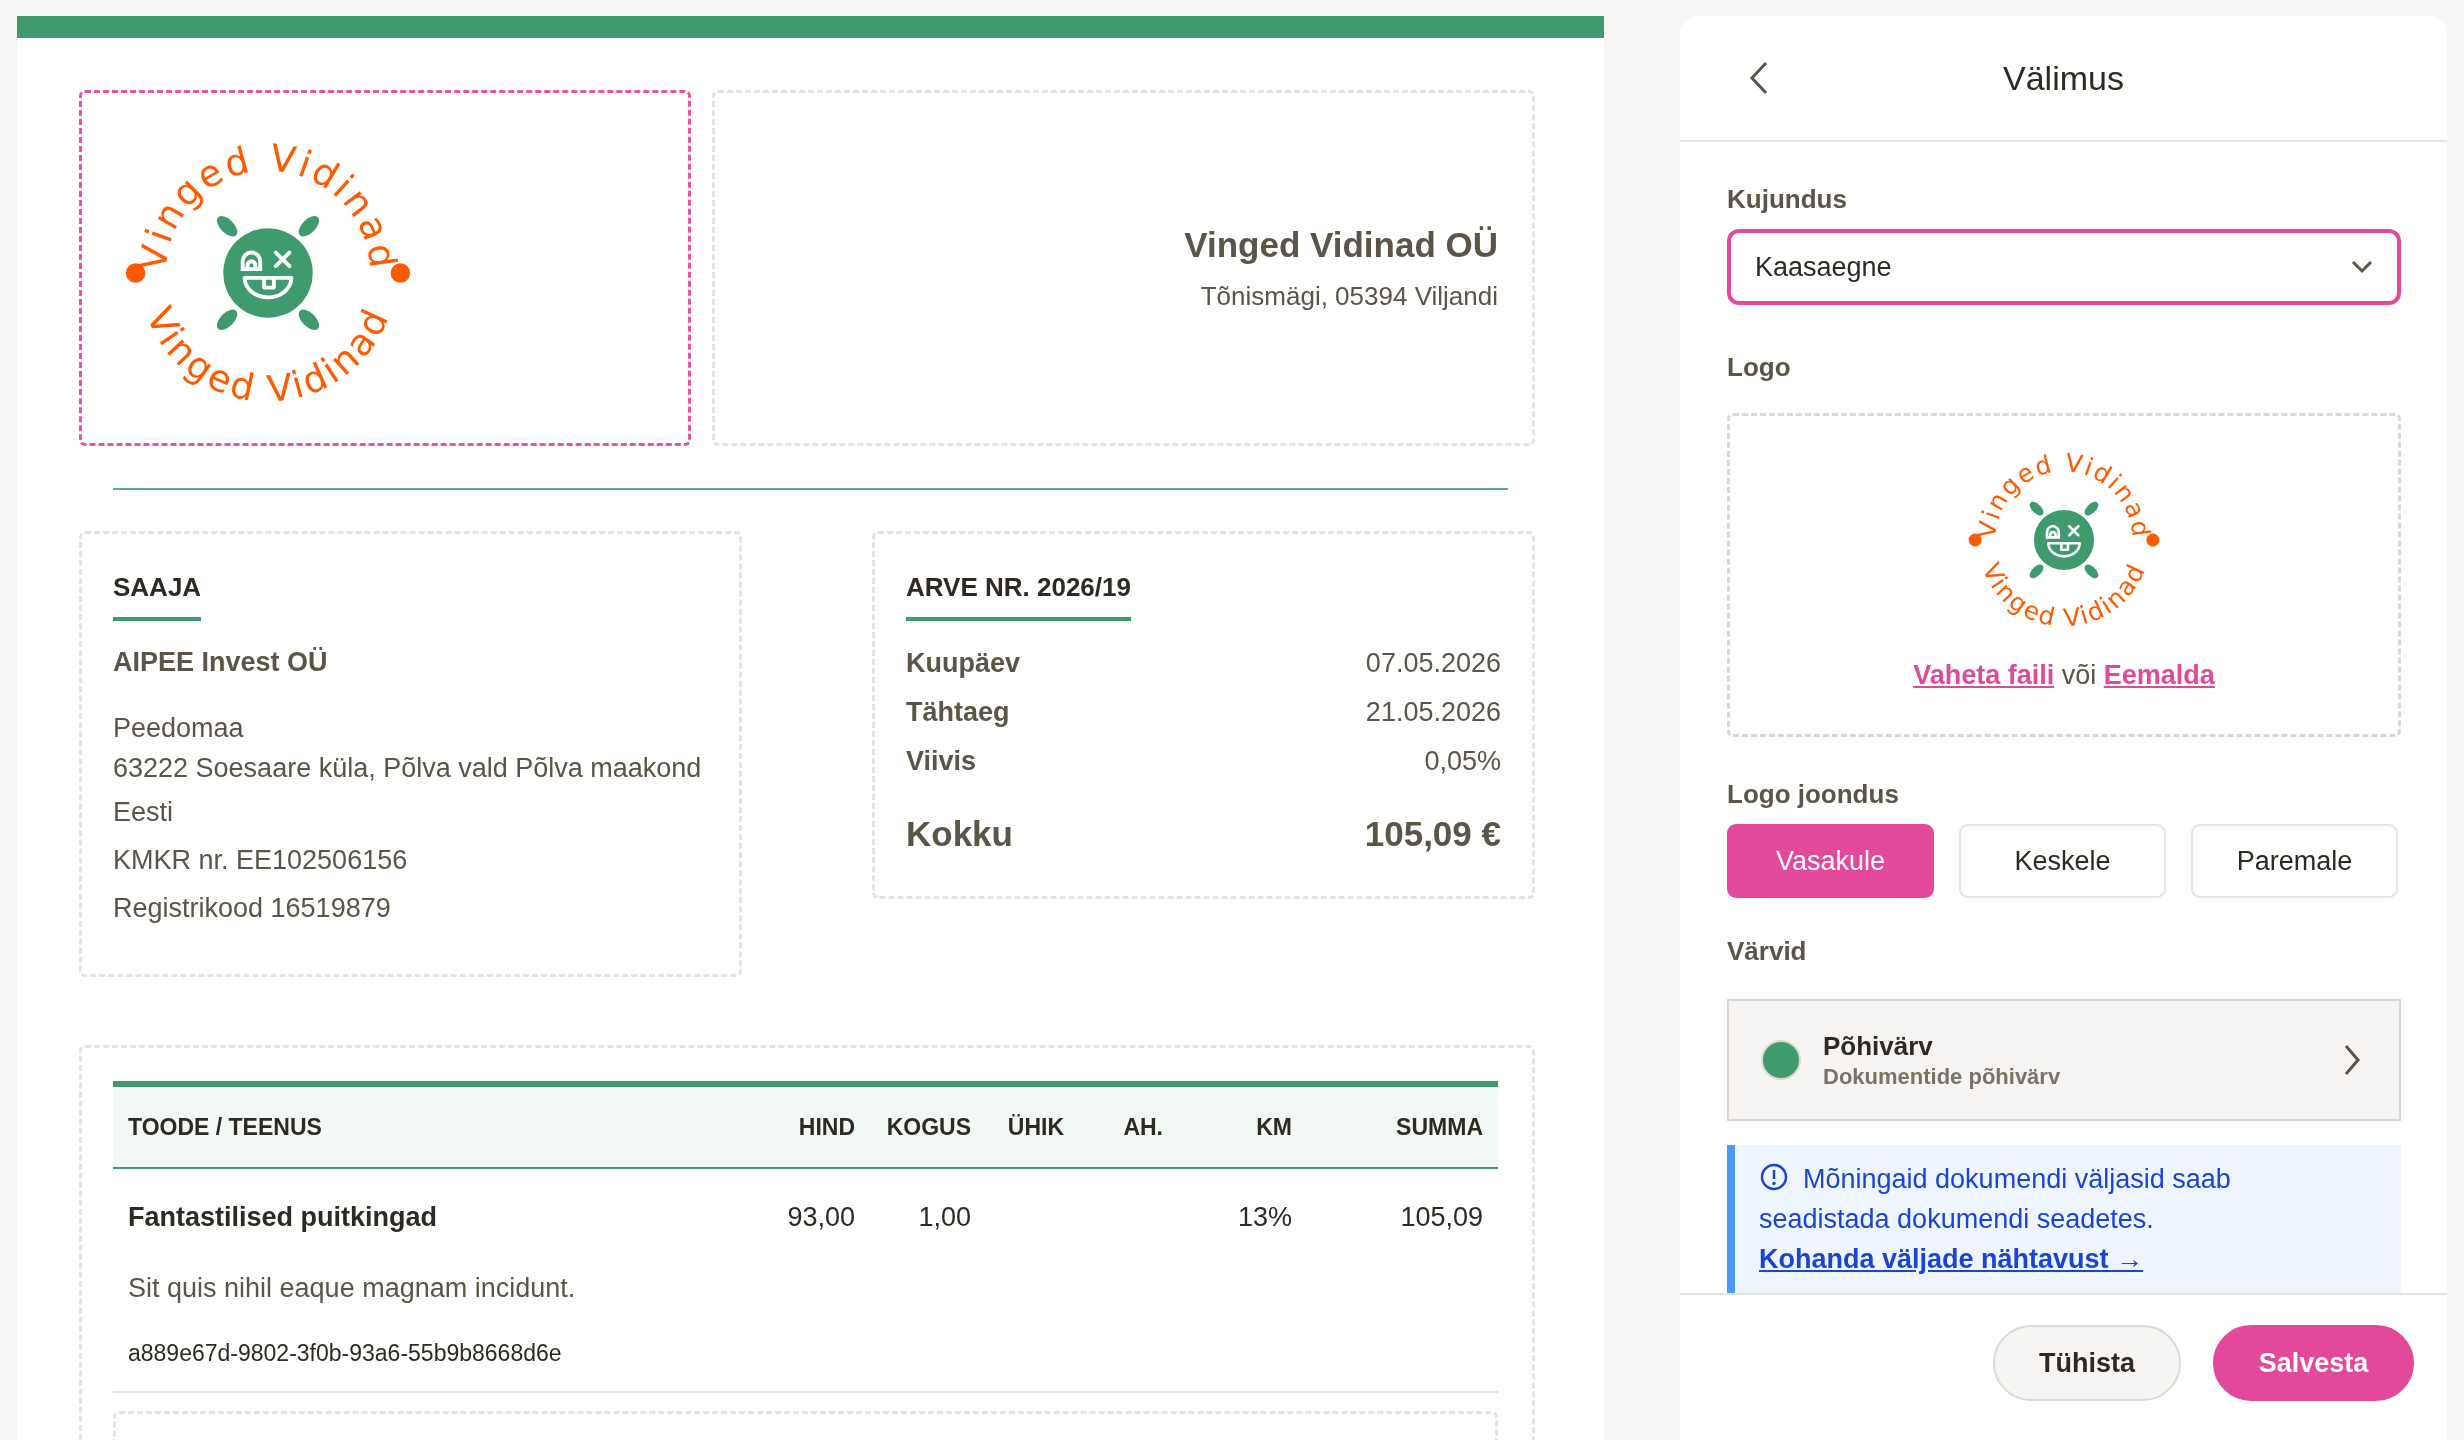 The image size is (2464, 1440). Describe the element at coordinates (2087, 1363) in the screenshot. I see `cancel-button: Tühista` at that location.